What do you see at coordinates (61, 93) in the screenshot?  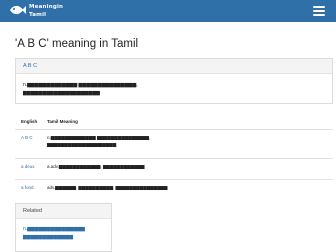 I see `word-meaning-line2: ▆▆▆▆▆▆▆▆▆▆▆▆▆▆▆▆▆▆▆▆` at bounding box center [61, 93].